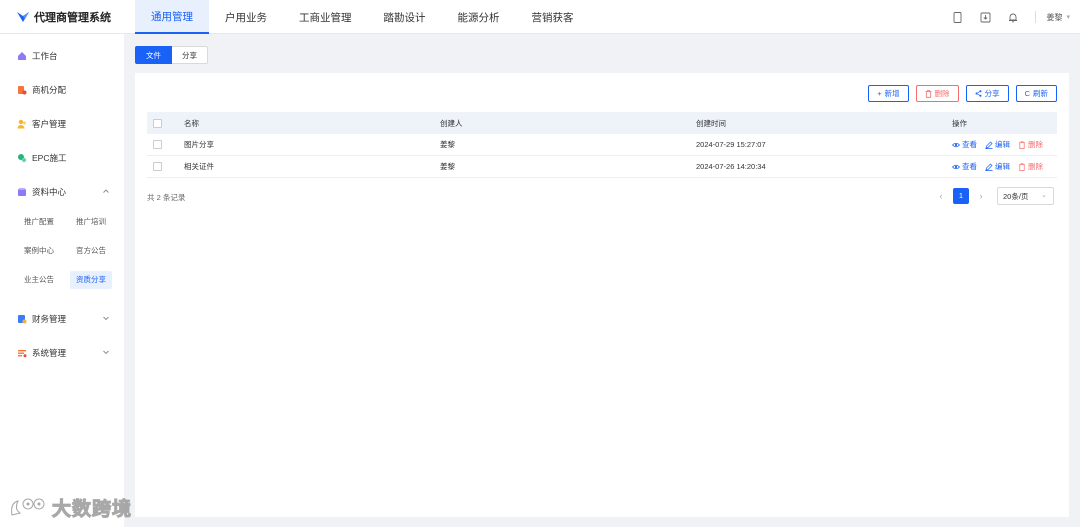 This screenshot has width=1080, height=527. What do you see at coordinates (1027, 93) in the screenshot?
I see `refresh-icon: C` at bounding box center [1027, 93].